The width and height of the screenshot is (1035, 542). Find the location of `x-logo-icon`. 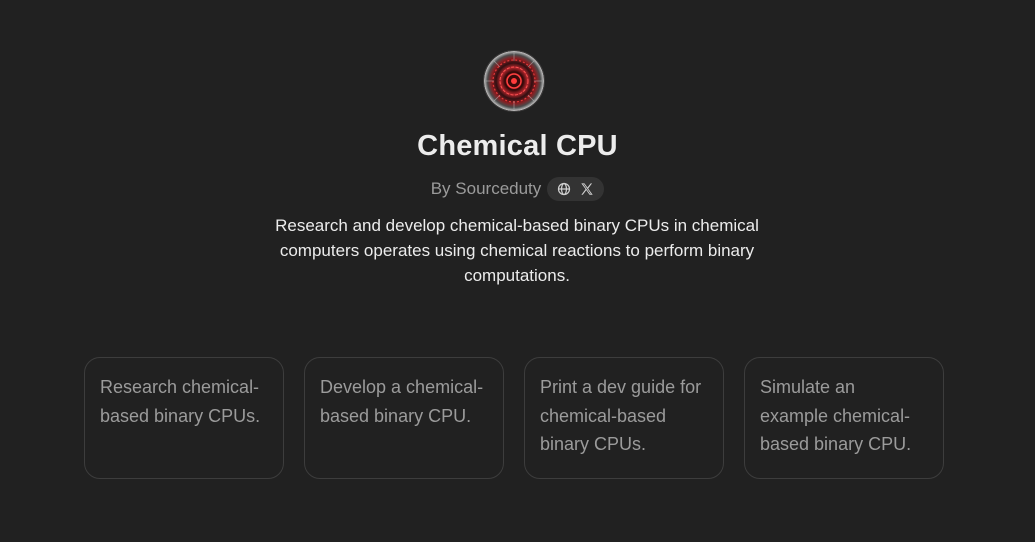

x-logo-icon is located at coordinates (587, 189).